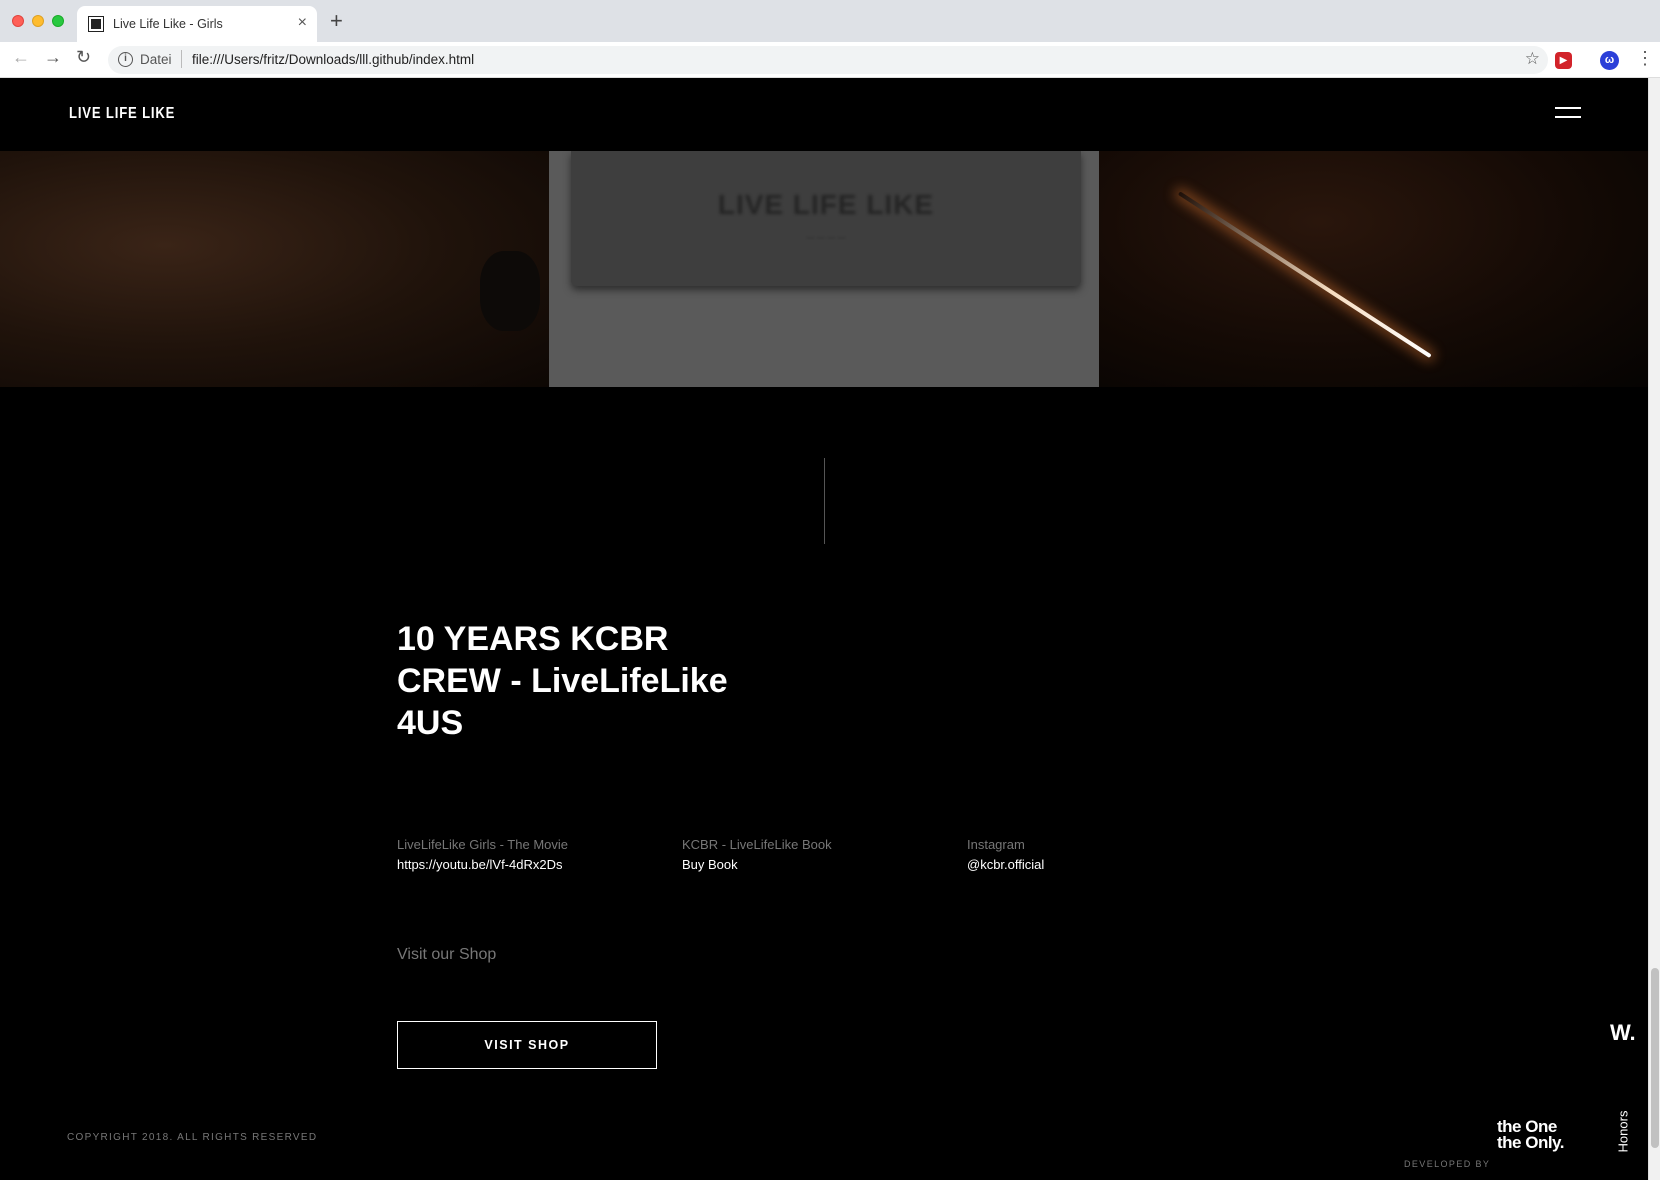 This screenshot has width=1660, height=1180. What do you see at coordinates (53, 57) in the screenshot?
I see `forward-icon: →` at bounding box center [53, 57].